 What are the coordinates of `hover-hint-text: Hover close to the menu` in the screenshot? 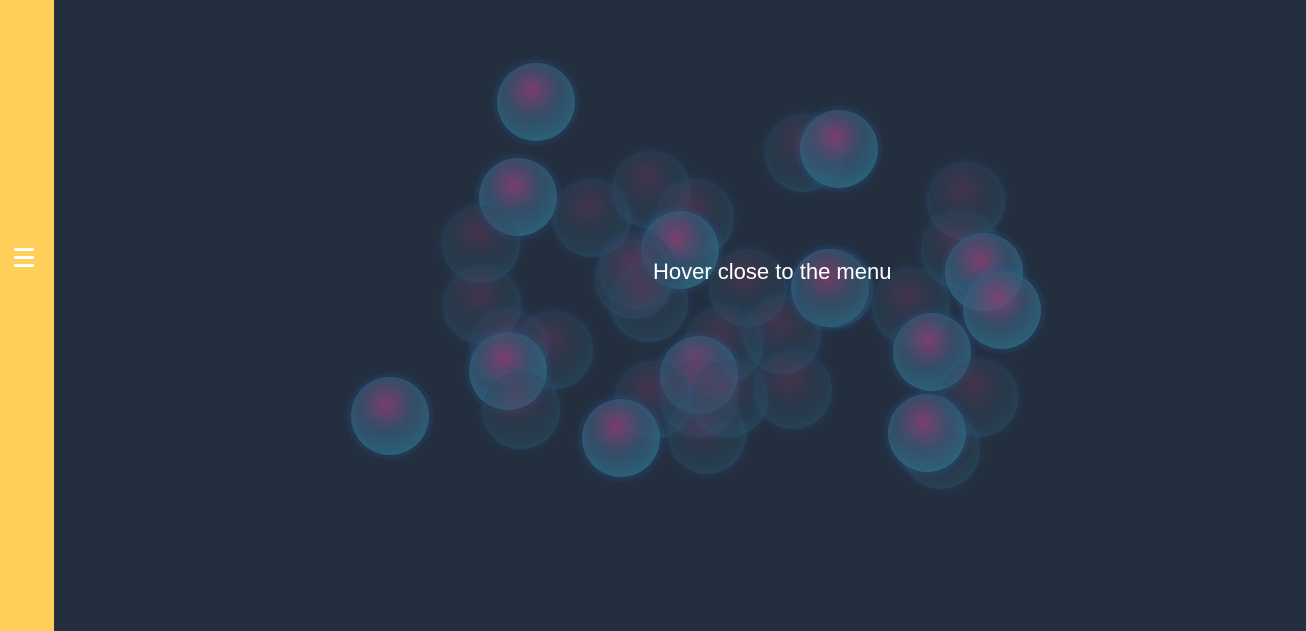 It's located at (772, 271).